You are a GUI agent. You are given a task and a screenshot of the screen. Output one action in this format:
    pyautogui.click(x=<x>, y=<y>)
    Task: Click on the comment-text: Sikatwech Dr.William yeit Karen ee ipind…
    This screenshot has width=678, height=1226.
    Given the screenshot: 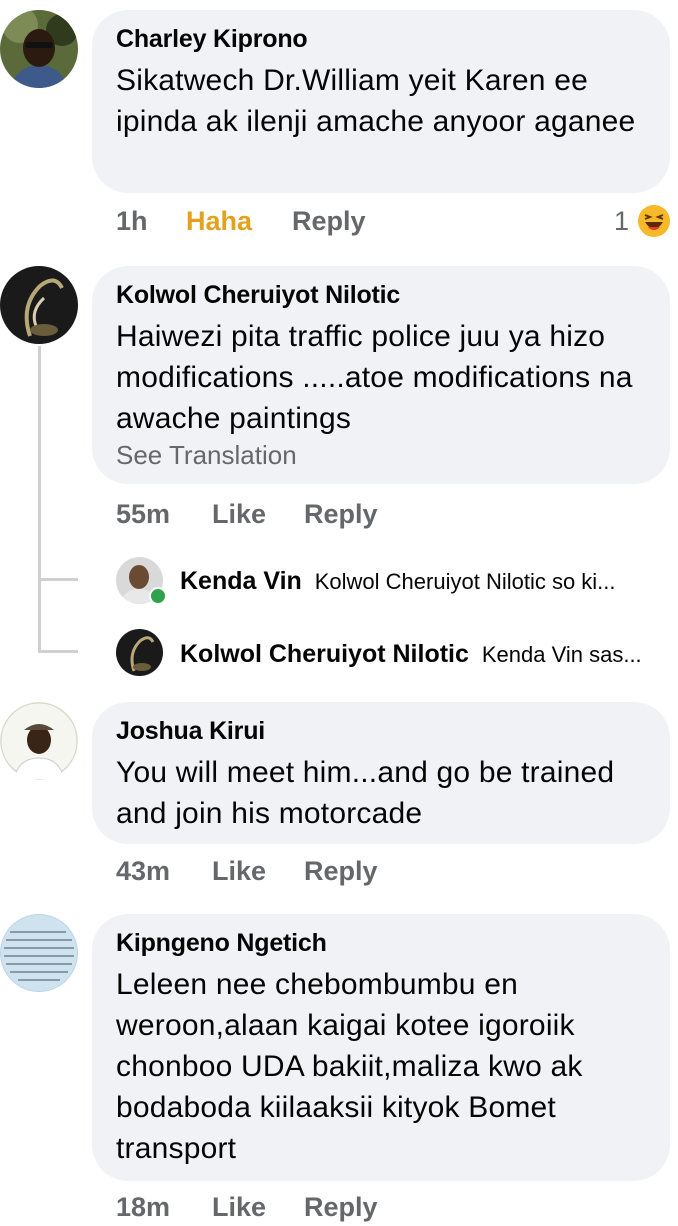 What is the action you would take?
    pyautogui.click(x=376, y=101)
    